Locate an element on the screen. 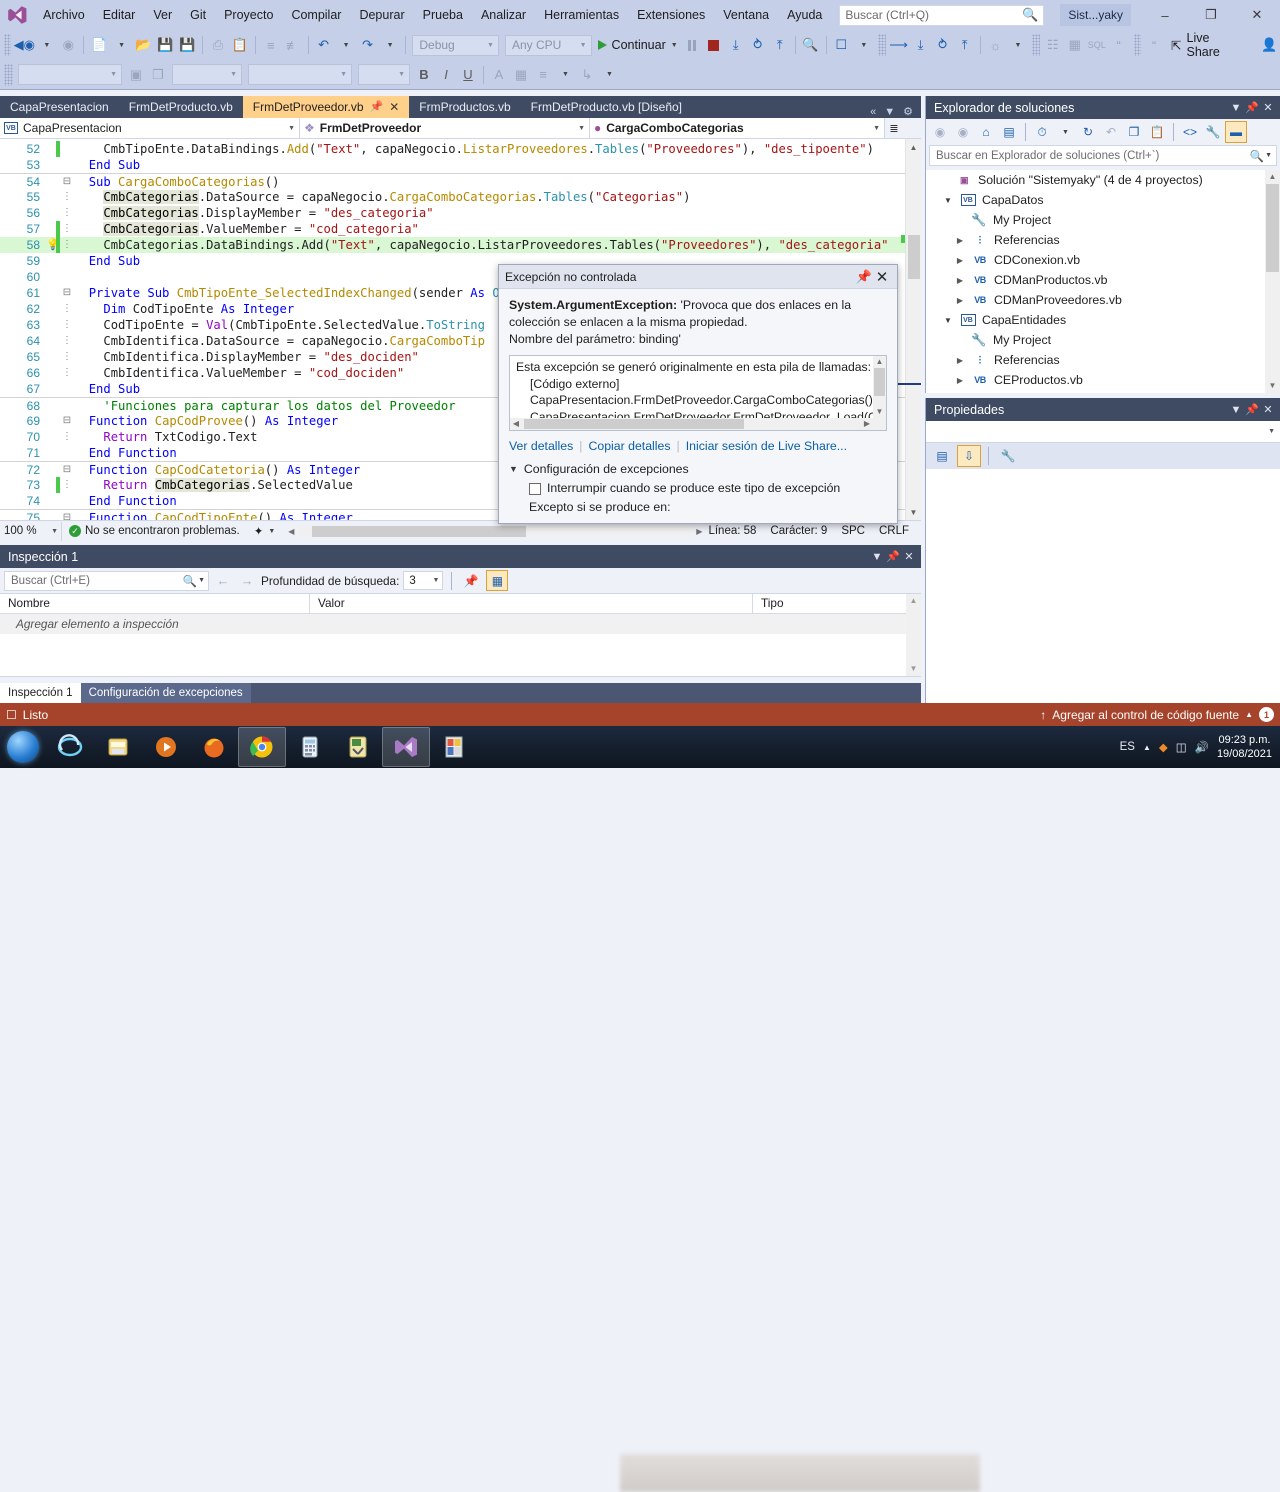  step-over-icon: ⥁ is located at coordinates (758, 45).